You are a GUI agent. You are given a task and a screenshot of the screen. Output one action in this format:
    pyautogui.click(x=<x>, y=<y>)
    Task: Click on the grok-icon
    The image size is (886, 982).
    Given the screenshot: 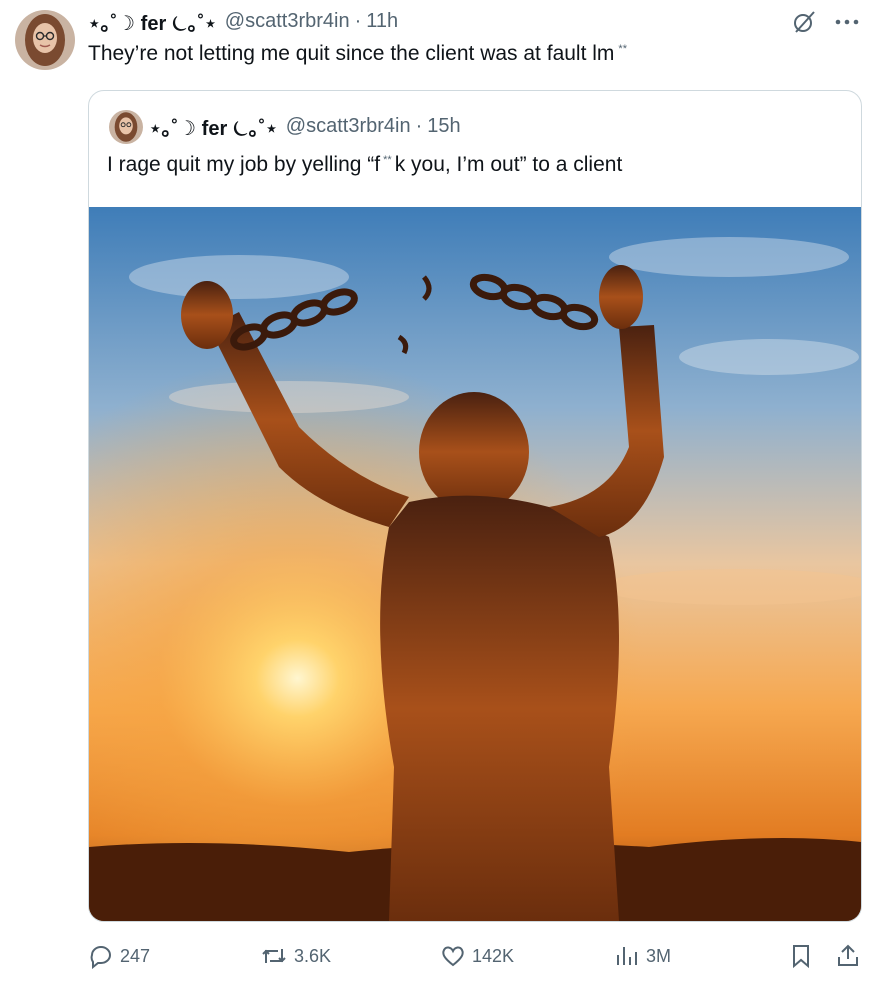 What is the action you would take?
    pyautogui.click(x=804, y=22)
    